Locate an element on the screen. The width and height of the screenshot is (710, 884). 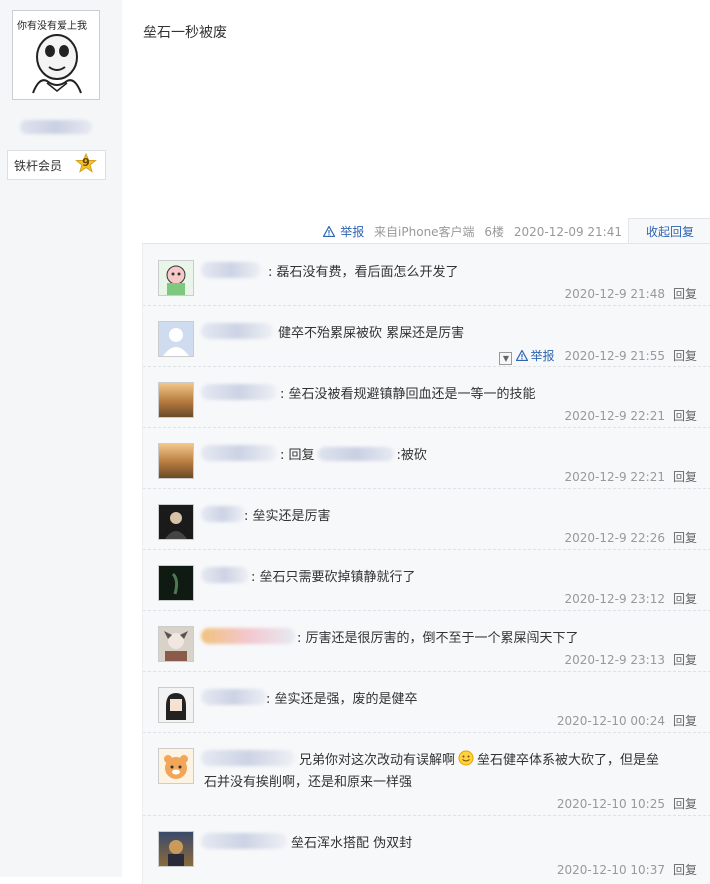
report-link: 举报 is located at coordinates (345, 232).